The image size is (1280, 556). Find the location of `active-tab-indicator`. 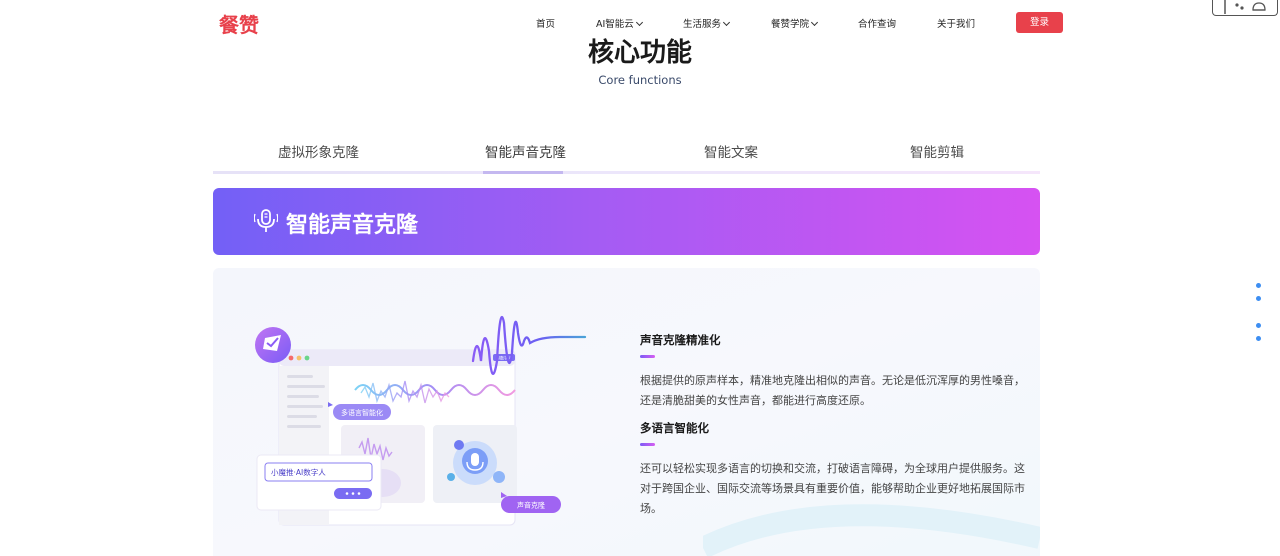

active-tab-indicator is located at coordinates (523, 172).